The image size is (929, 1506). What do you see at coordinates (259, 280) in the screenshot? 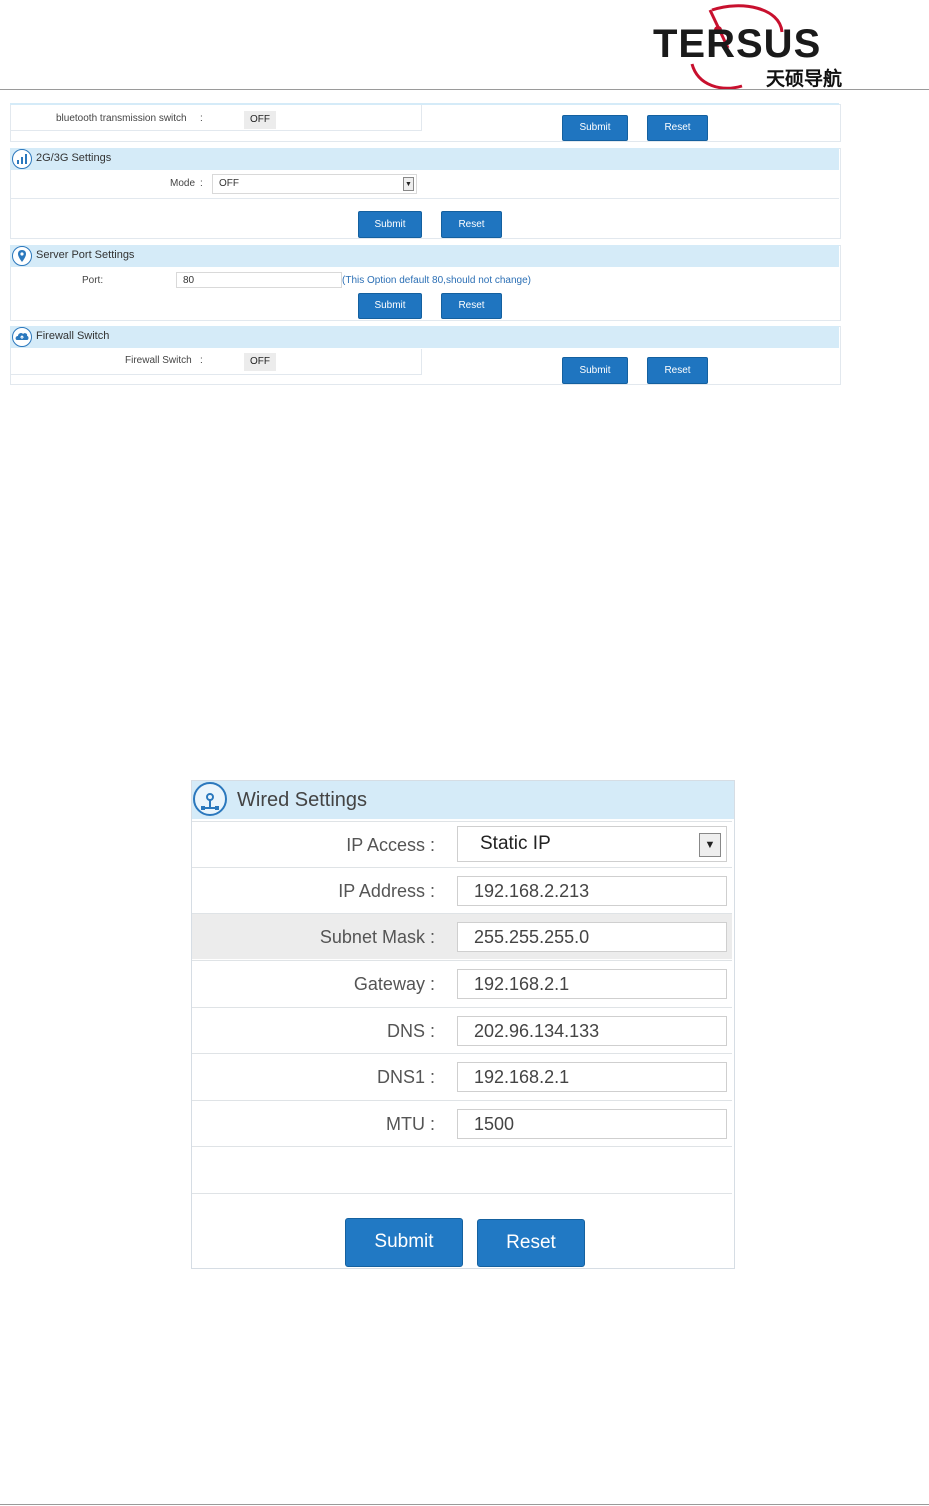
I see `port-input: 80` at bounding box center [259, 280].